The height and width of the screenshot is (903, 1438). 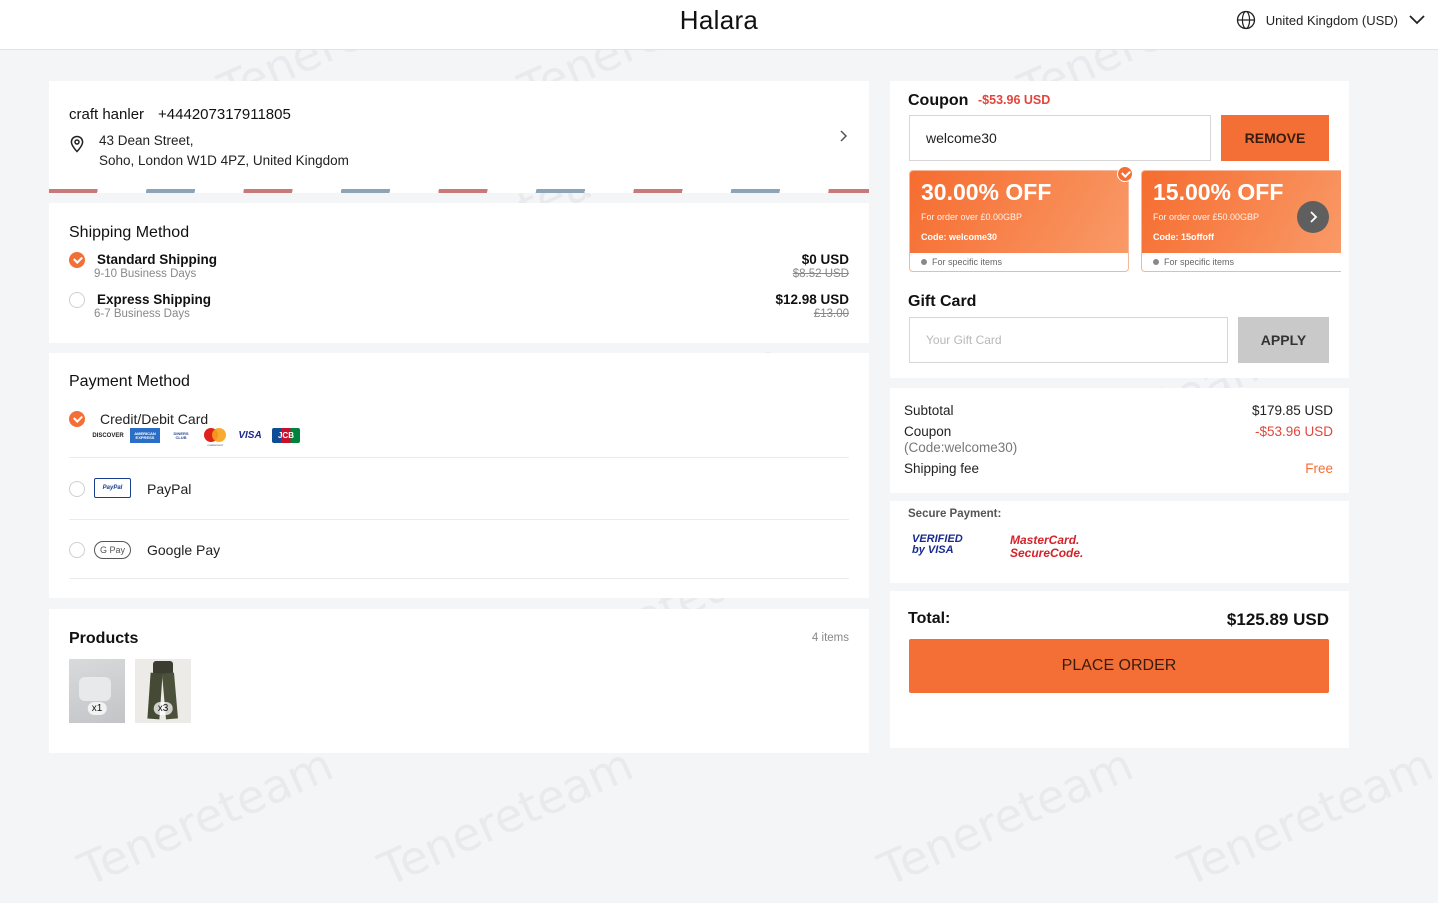 What do you see at coordinates (1125, 174) in the screenshot?
I see `selected-check-icon` at bounding box center [1125, 174].